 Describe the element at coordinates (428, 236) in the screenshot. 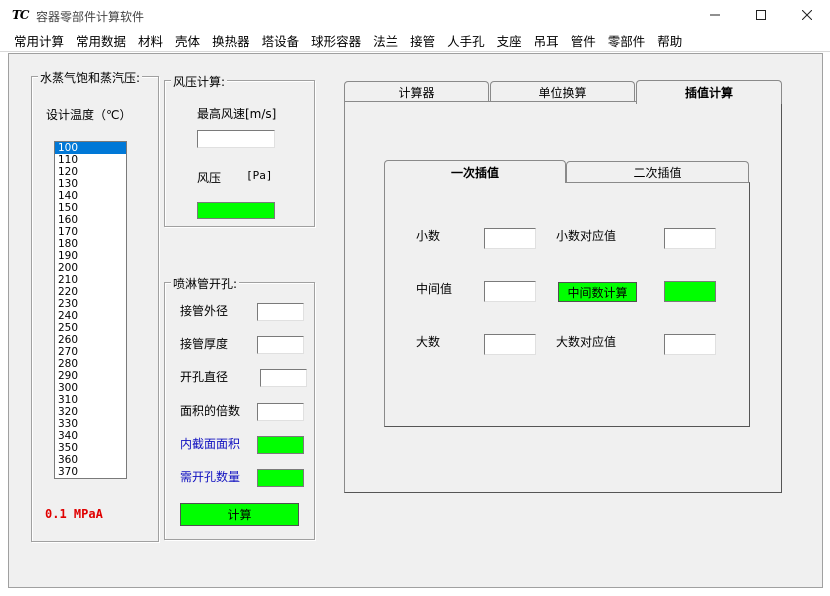

I see `small-number-label: 小数` at that location.